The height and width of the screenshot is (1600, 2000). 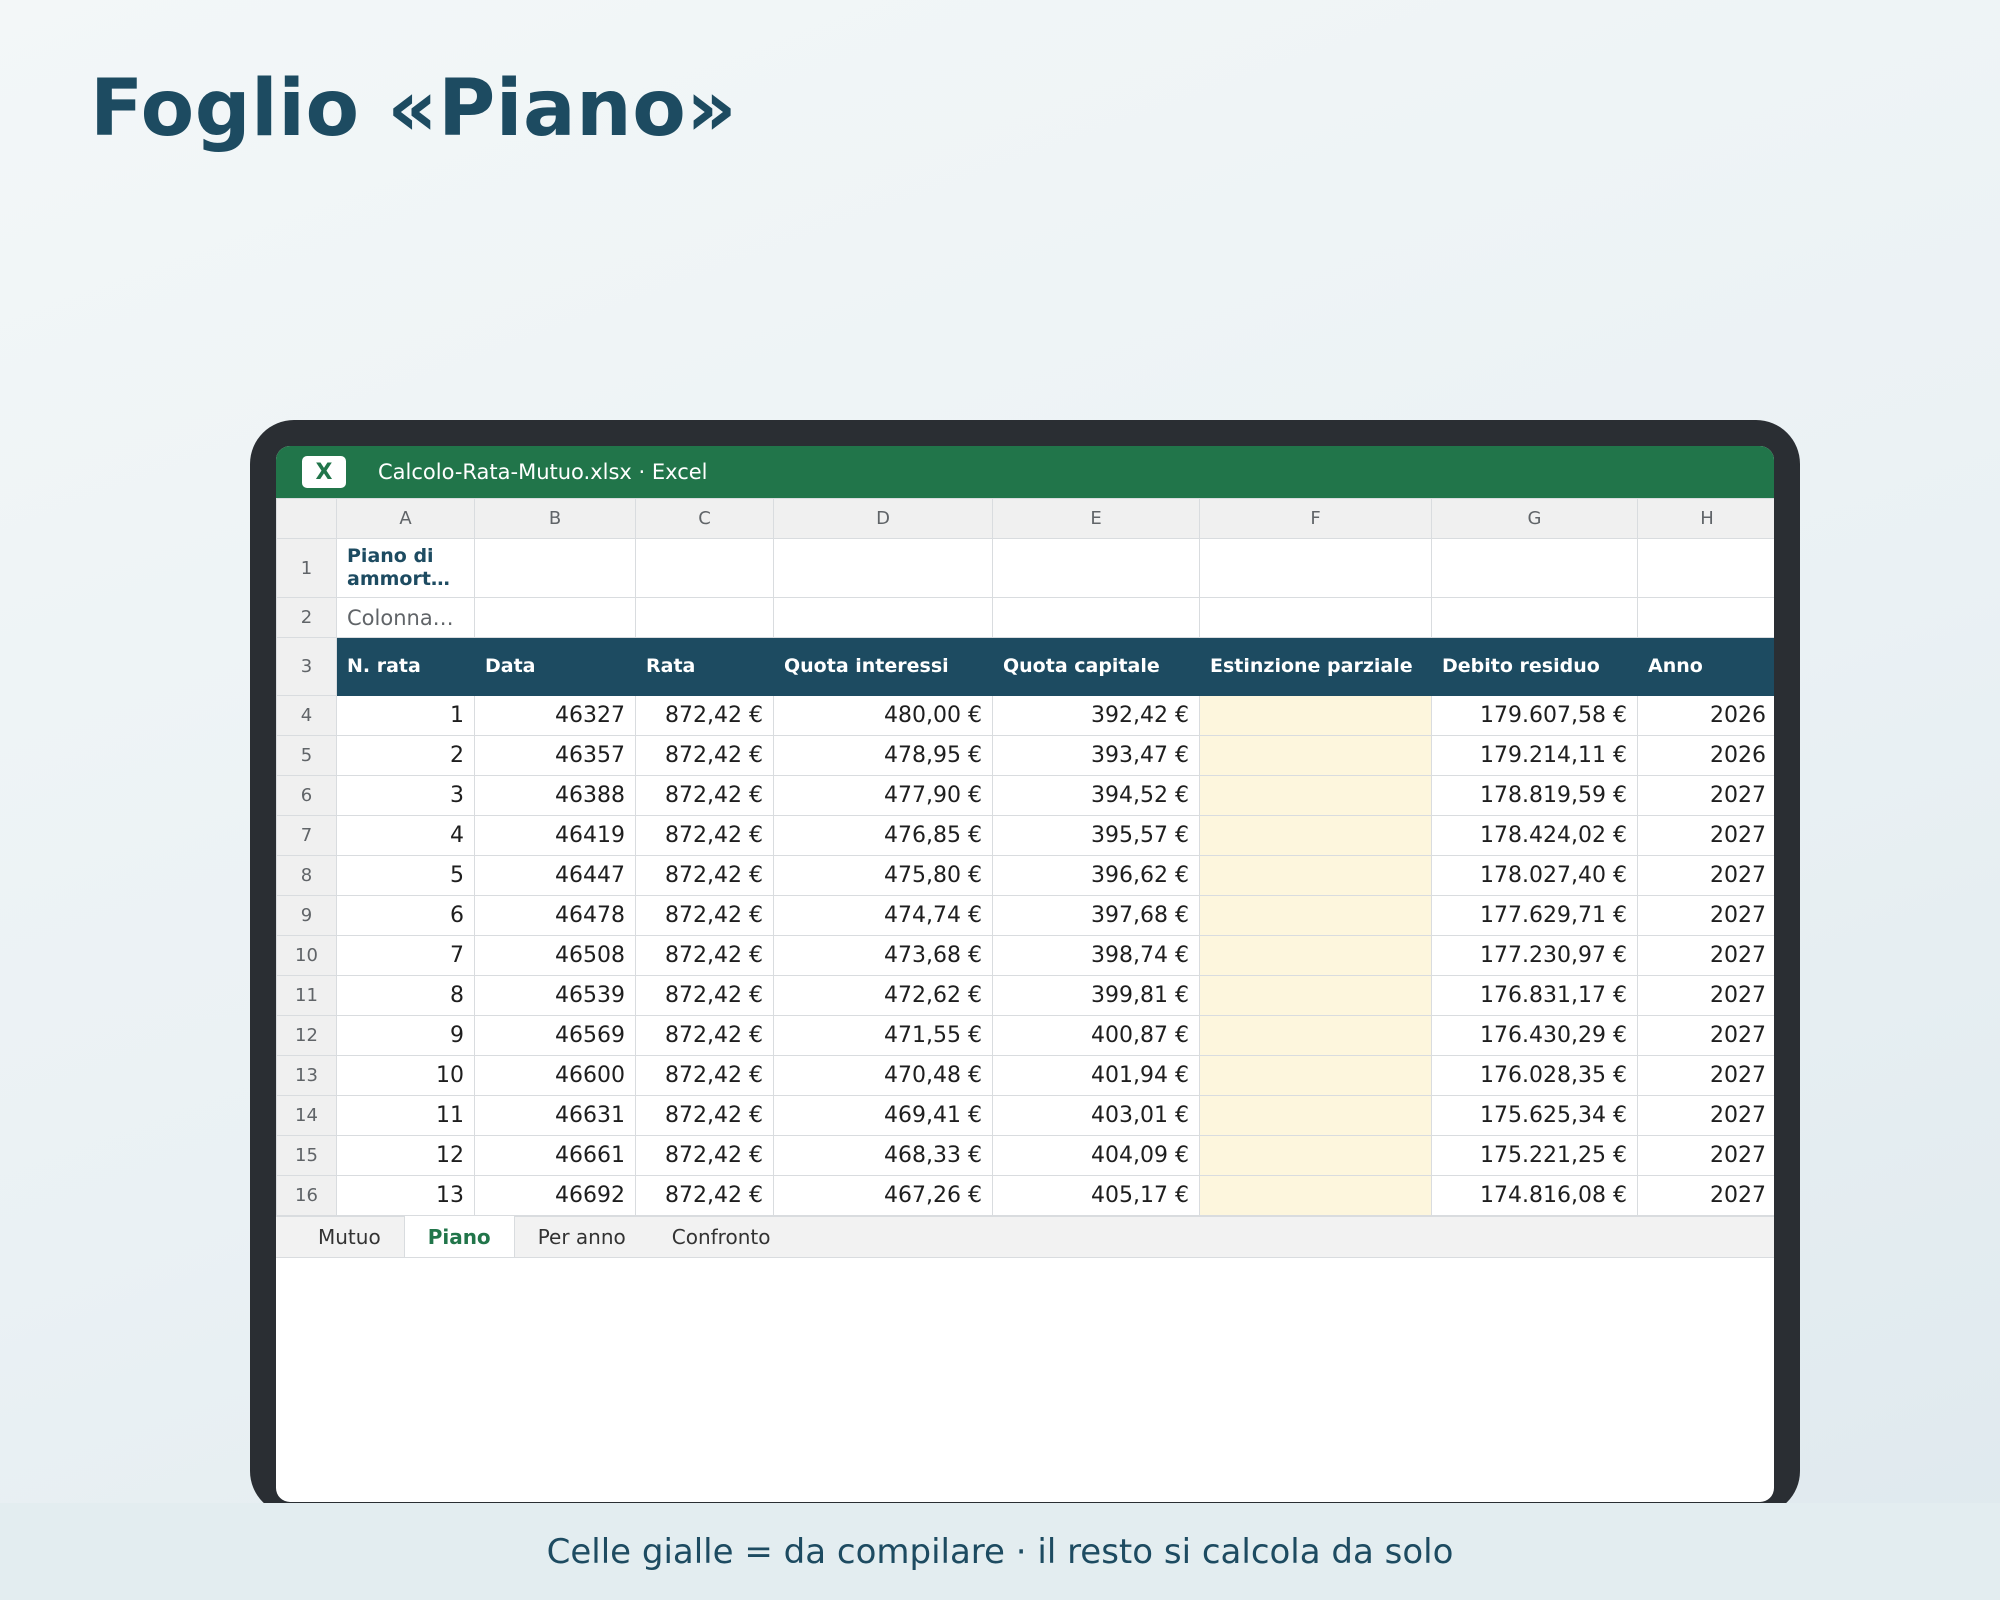 What do you see at coordinates (1096, 518) in the screenshot?
I see `column-header-e: E` at bounding box center [1096, 518].